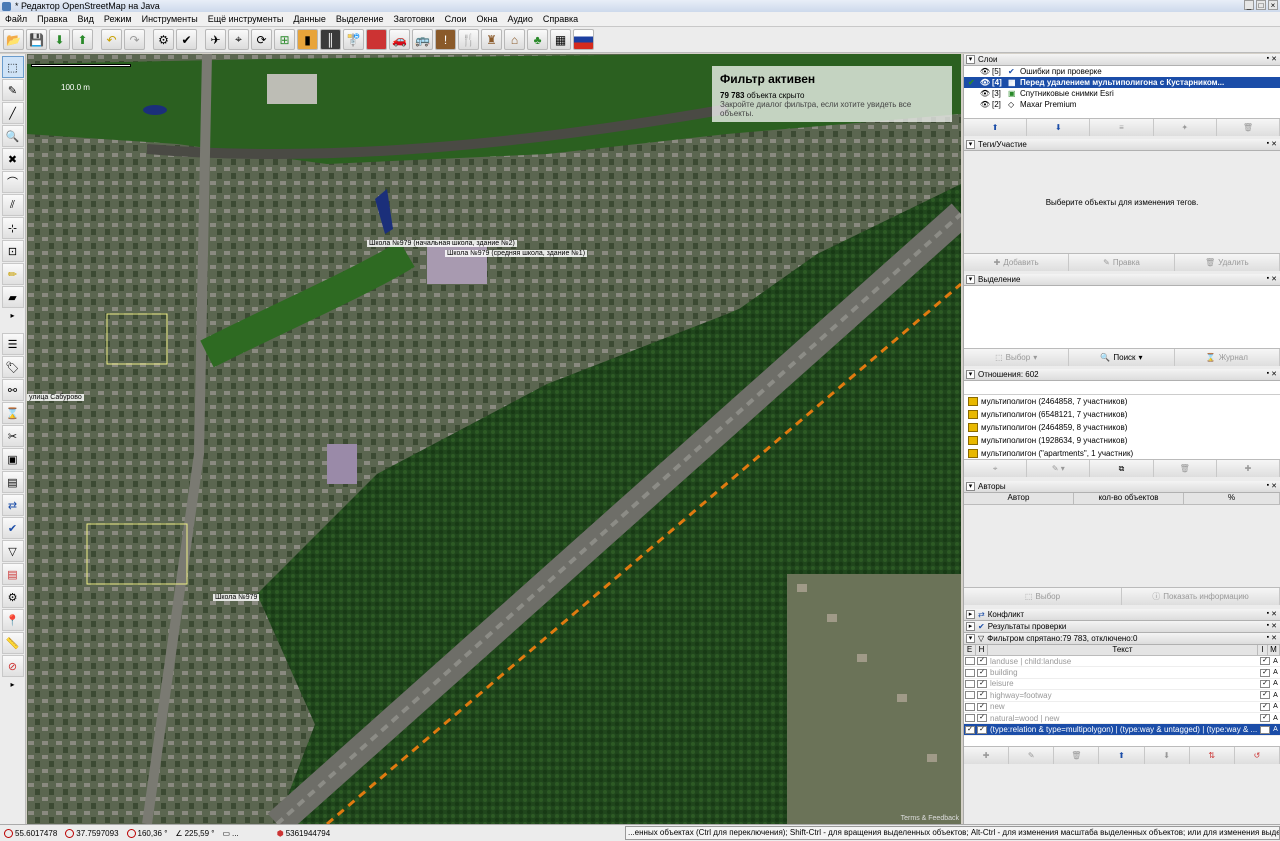 This screenshot has width=1280, height=841. I want to click on layer-row: 👁 [3] ▣ Спутниковые снимки Esri, so click(1122, 93).